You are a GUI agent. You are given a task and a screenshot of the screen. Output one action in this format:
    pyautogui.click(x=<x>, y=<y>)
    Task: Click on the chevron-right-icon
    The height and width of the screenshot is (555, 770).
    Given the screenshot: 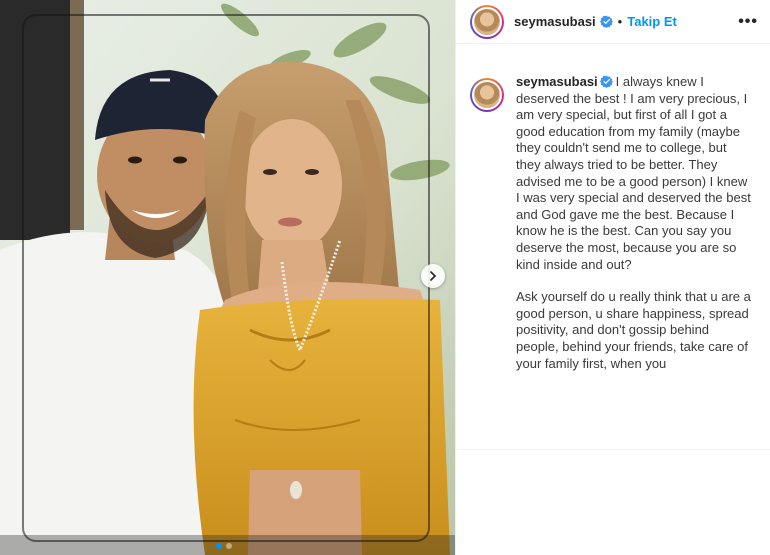 What is the action you would take?
    pyautogui.click(x=433, y=276)
    